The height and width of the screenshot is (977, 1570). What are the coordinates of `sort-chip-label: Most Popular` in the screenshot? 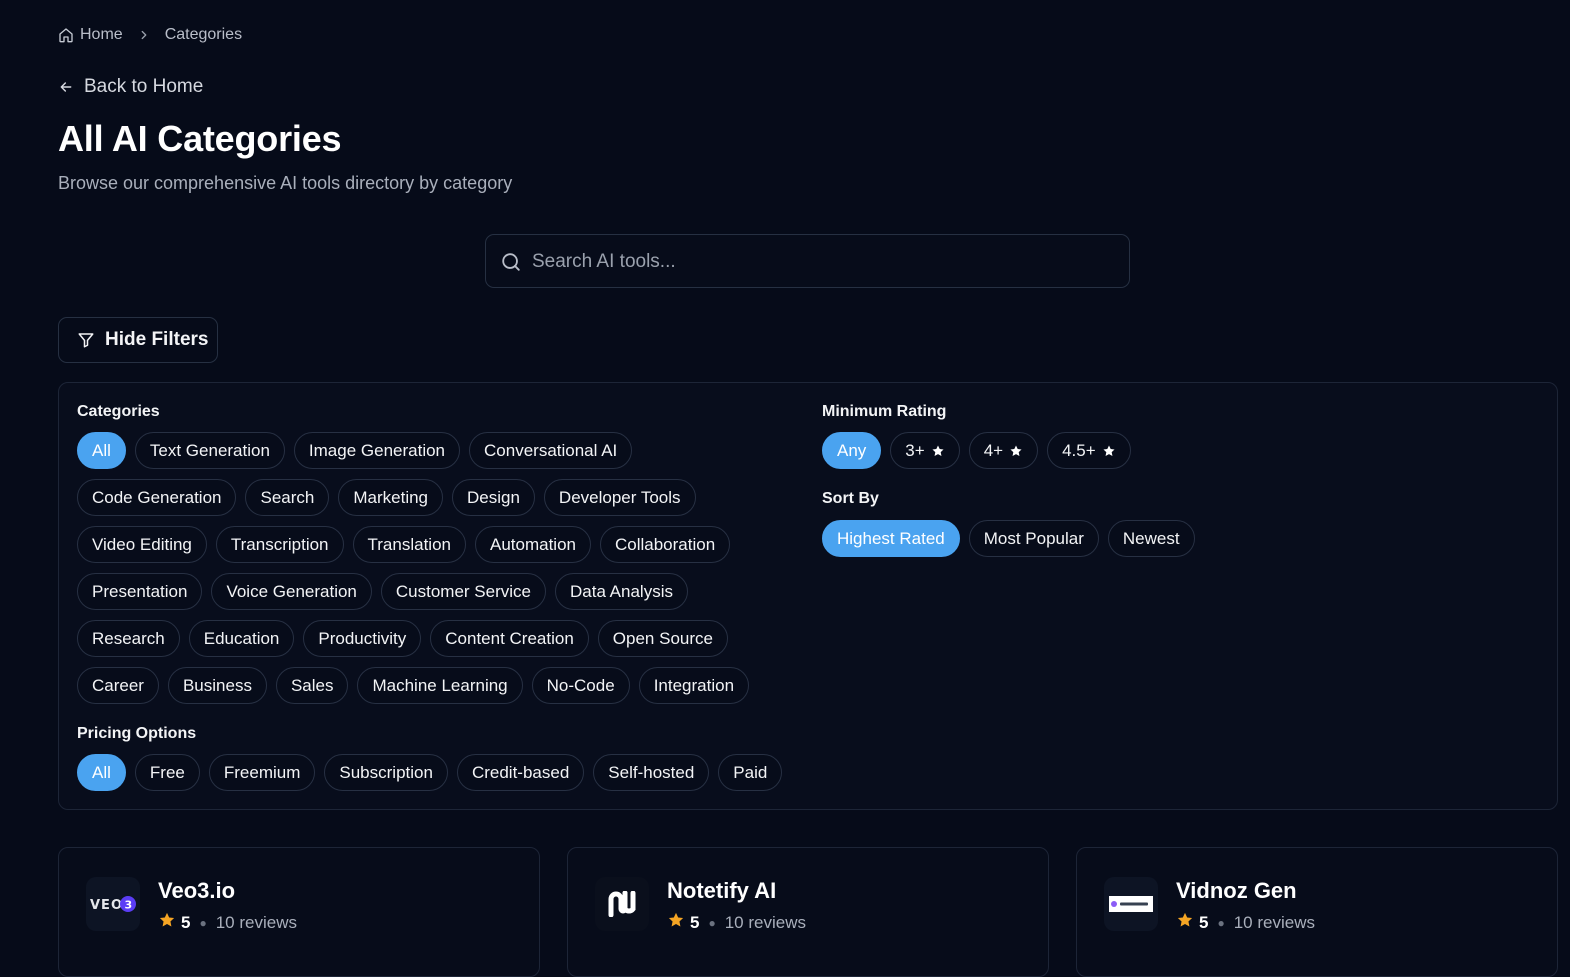 It's located at (1033, 538).